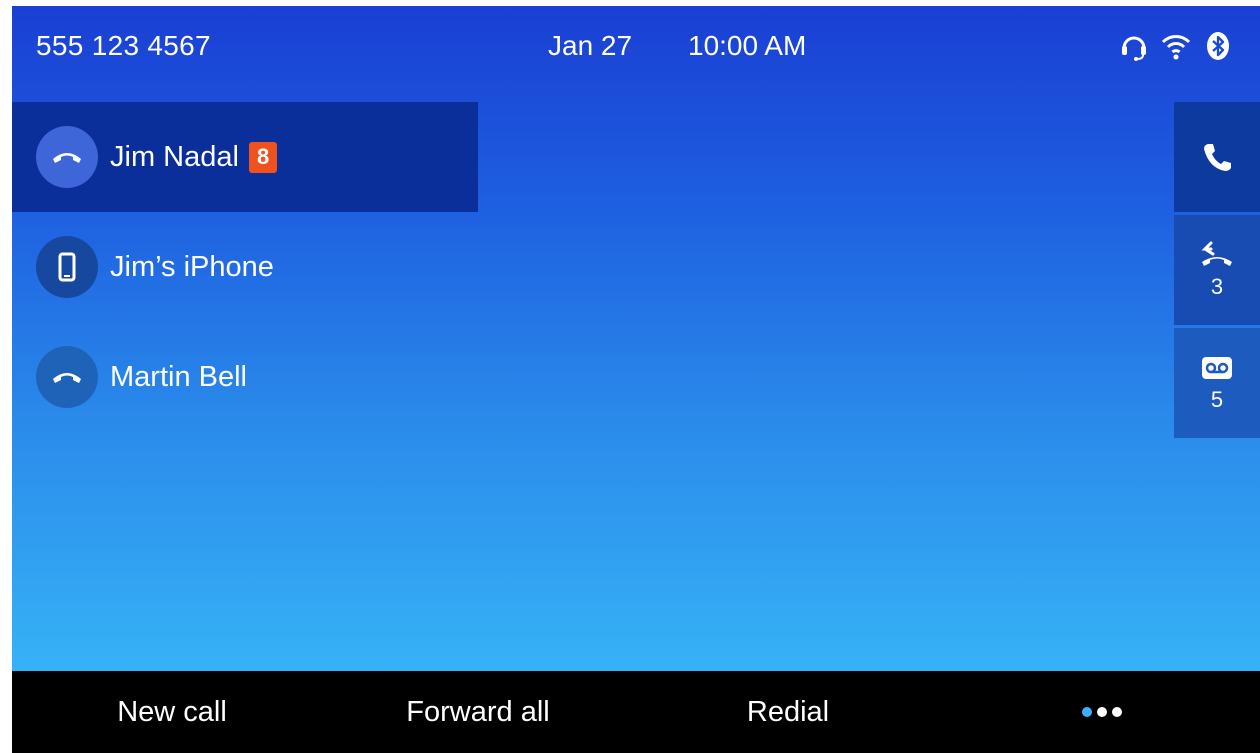  Describe the element at coordinates (590, 45) in the screenshot. I see `status-date: Jan 27` at that location.